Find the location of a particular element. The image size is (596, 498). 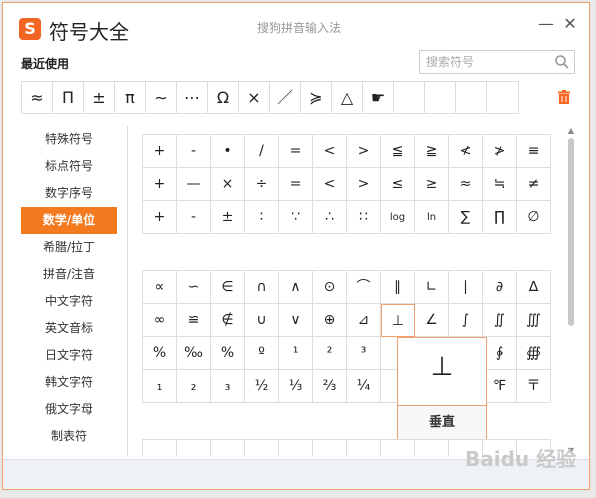

sidebar-item: 特殊符号 is located at coordinates (69, 139).